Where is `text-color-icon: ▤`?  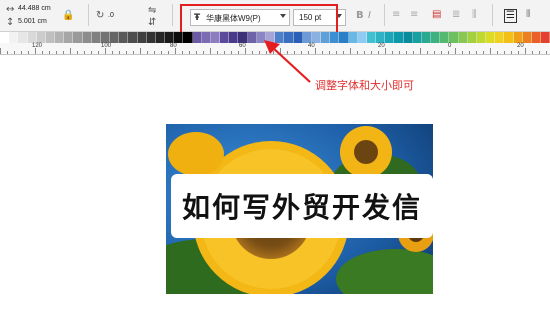 text-color-icon: ▤ is located at coordinates (436, 15).